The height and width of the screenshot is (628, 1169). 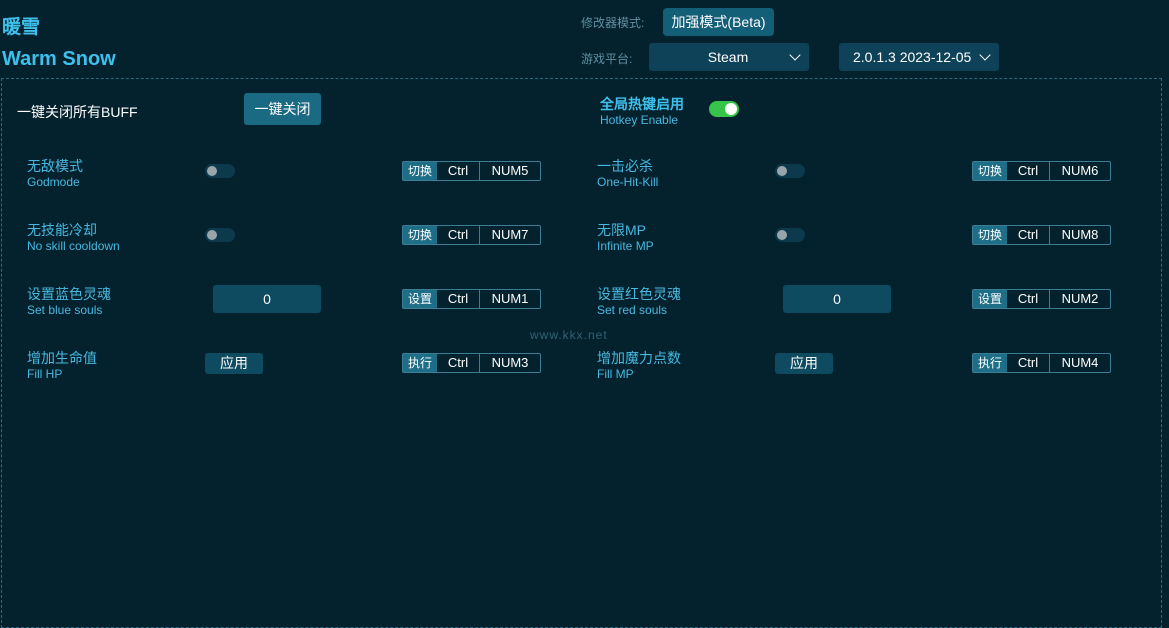 What do you see at coordinates (625, 166) in the screenshot?
I see `option-label-cn: 一击必杀` at bounding box center [625, 166].